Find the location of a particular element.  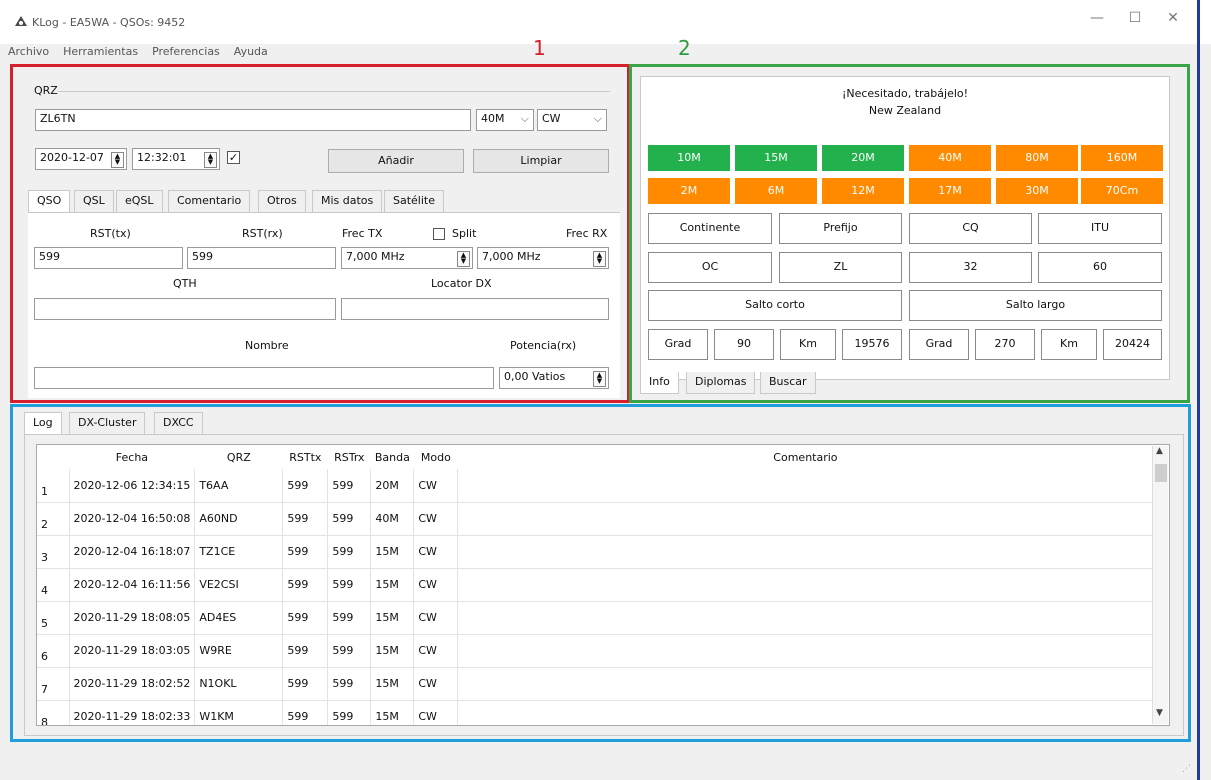

column-header-qrz: QRZ is located at coordinates (239, 457).